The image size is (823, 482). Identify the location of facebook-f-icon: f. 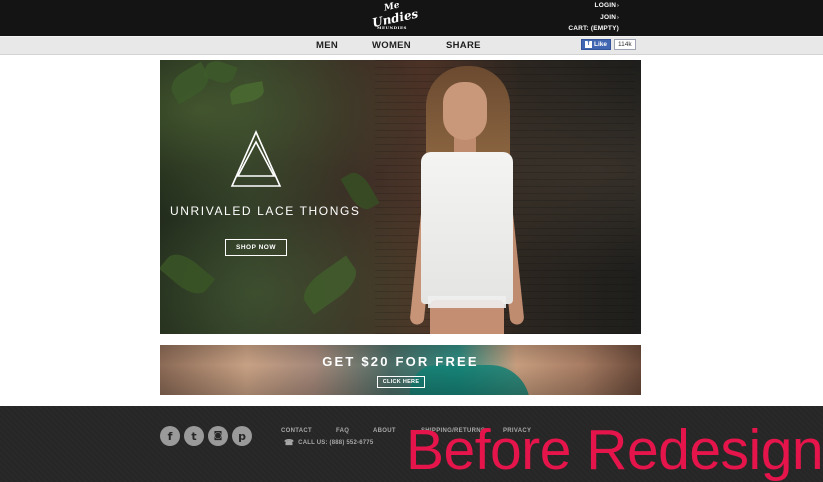
(588, 44).